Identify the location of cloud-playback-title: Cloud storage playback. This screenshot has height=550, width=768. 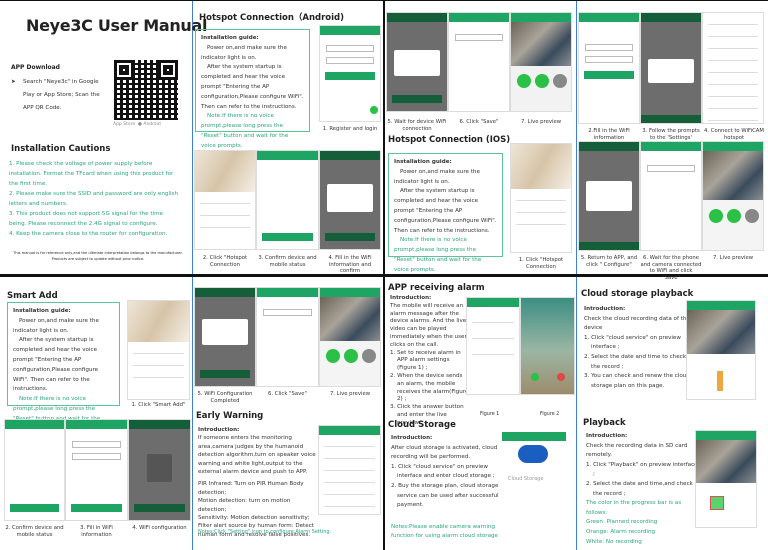
(637, 294).